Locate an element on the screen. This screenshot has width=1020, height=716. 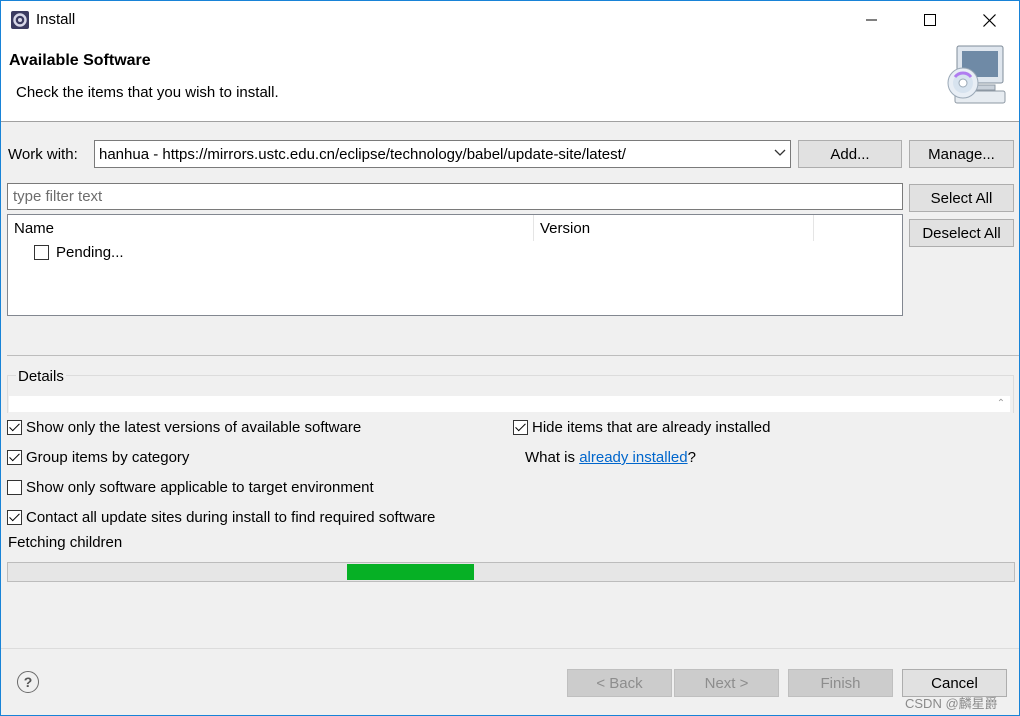
next-button: Next > is located at coordinates (726, 683).